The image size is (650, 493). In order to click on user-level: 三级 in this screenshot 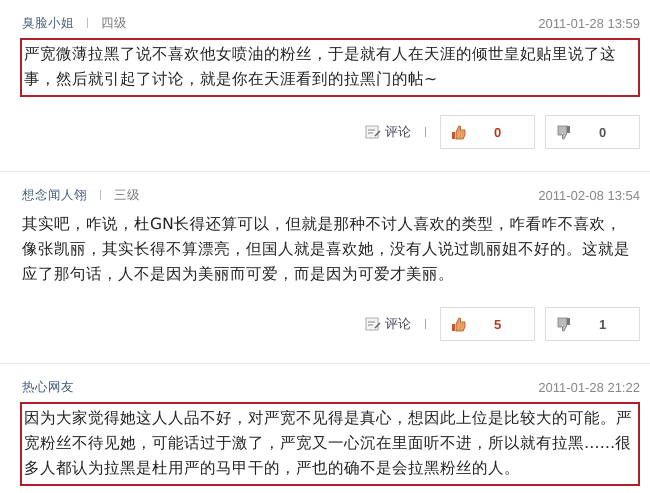, I will do `click(127, 195)`.